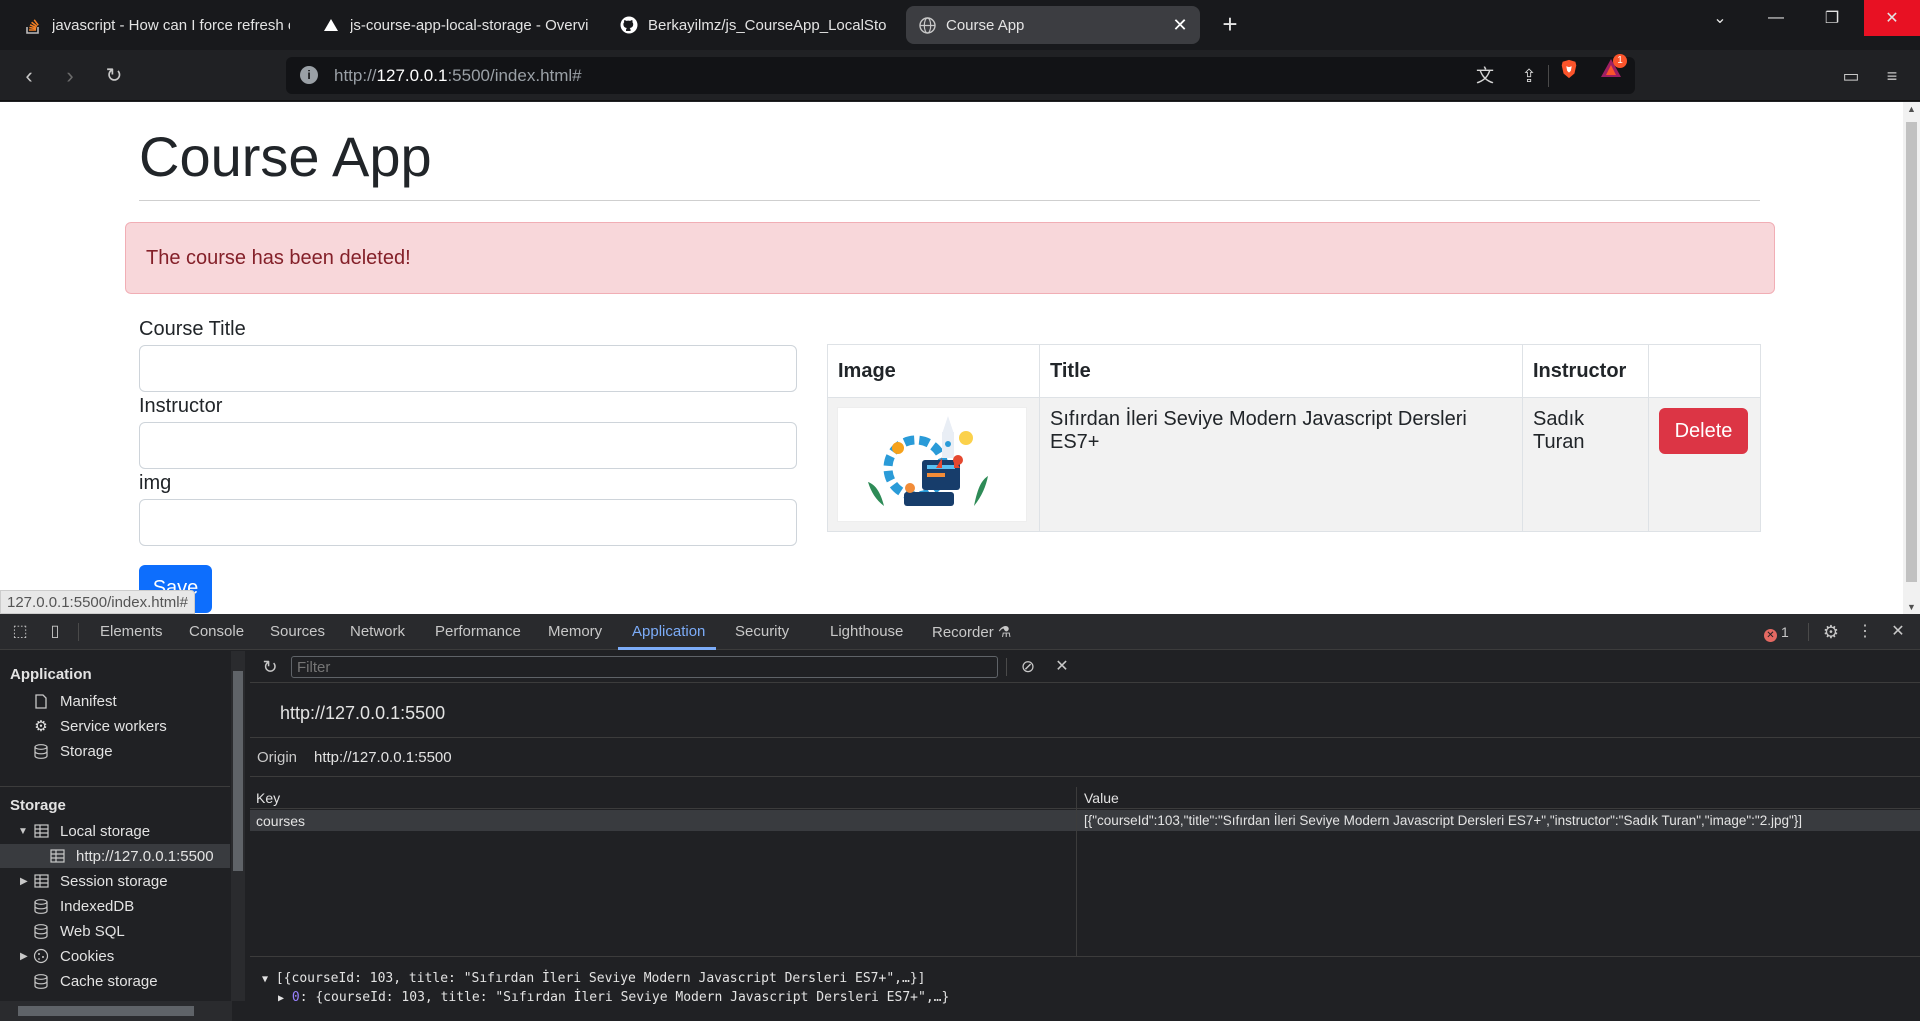 The height and width of the screenshot is (1021, 1920). What do you see at coordinates (1485, 76) in the screenshot?
I see `translate-icon: 文` at bounding box center [1485, 76].